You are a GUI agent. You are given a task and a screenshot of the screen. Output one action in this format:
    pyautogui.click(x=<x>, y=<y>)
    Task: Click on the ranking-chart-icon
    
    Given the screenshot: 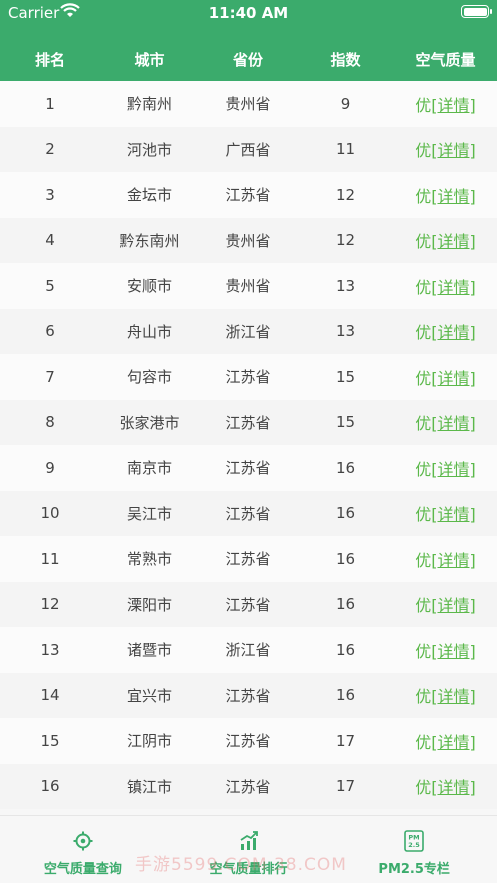 What is the action you would take?
    pyautogui.click(x=249, y=841)
    